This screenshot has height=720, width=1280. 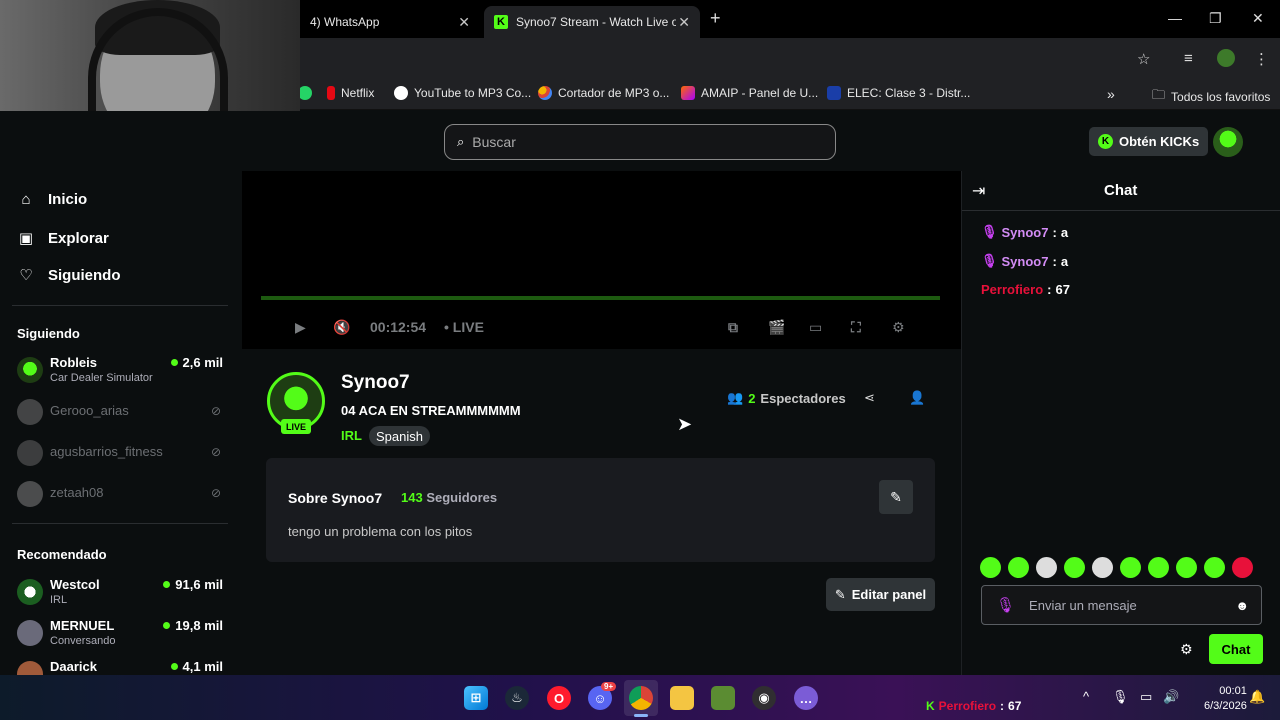 What do you see at coordinates (1159, 94) in the screenshot?
I see `folder-icon: 🗀` at bounding box center [1159, 94].